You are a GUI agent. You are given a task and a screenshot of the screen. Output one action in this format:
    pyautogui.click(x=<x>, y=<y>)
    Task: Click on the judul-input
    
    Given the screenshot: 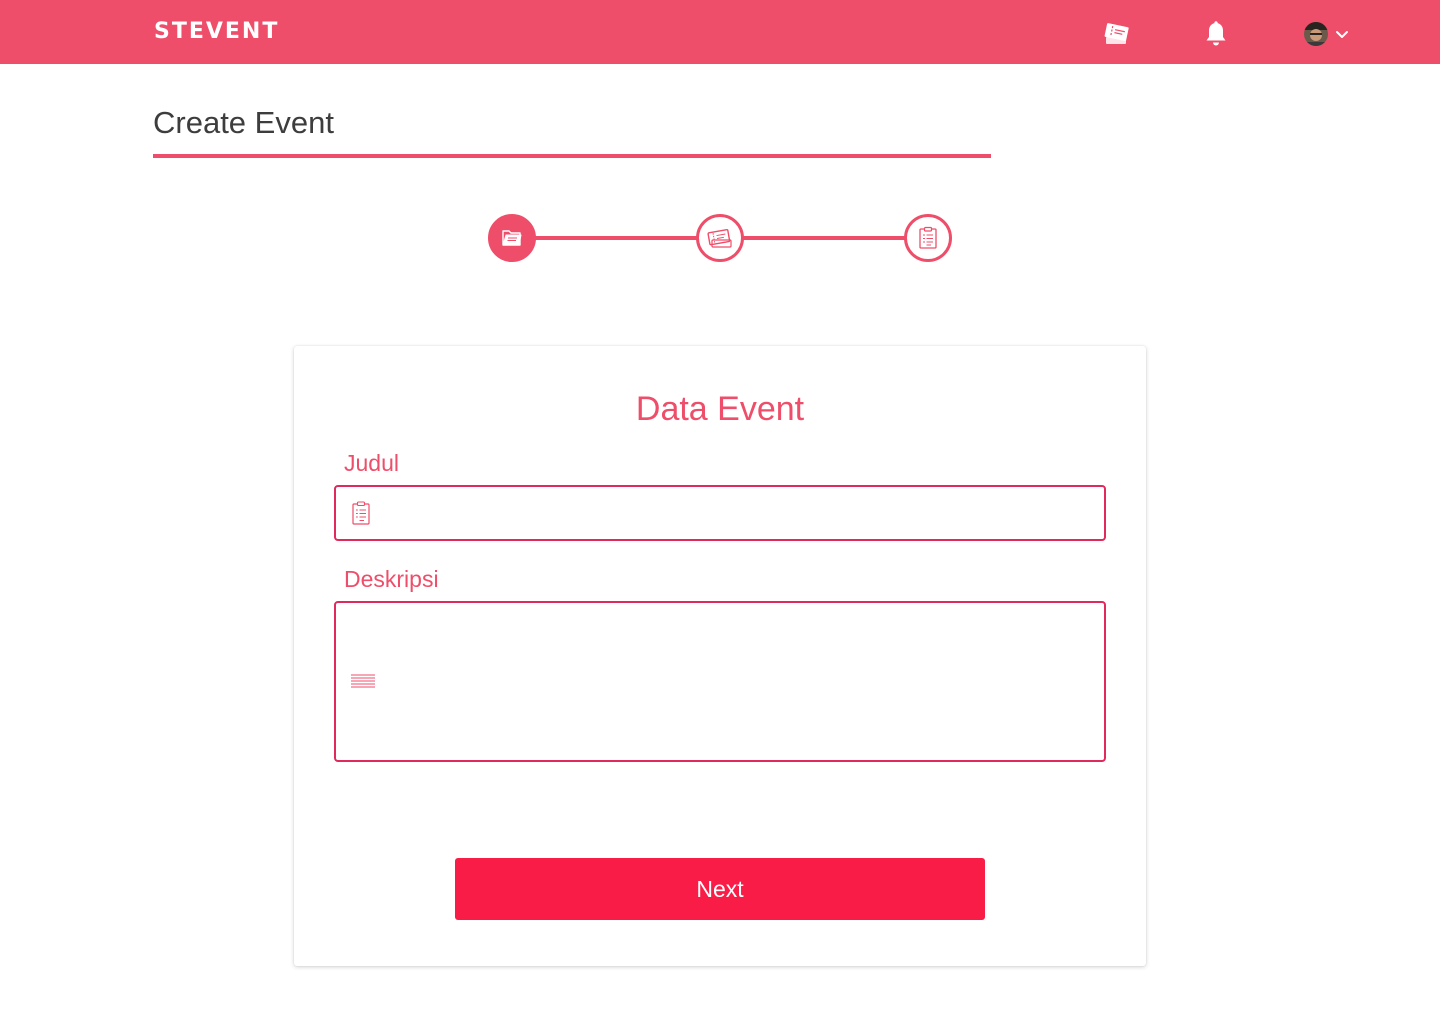 What is the action you would take?
    pyautogui.click(x=742, y=513)
    